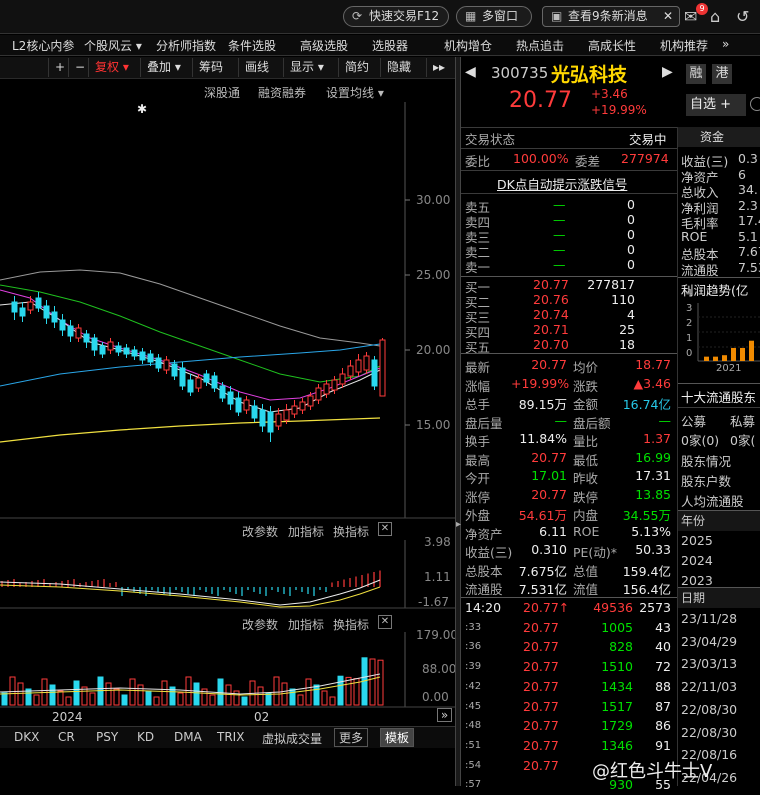  Describe the element at coordinates (186, 45) in the screenshot. I see `menu-item: 分析师指数` at that location.